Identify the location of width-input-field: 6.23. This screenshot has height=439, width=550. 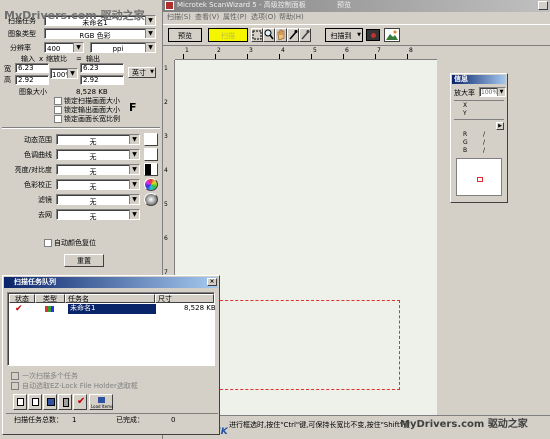
(32, 68).